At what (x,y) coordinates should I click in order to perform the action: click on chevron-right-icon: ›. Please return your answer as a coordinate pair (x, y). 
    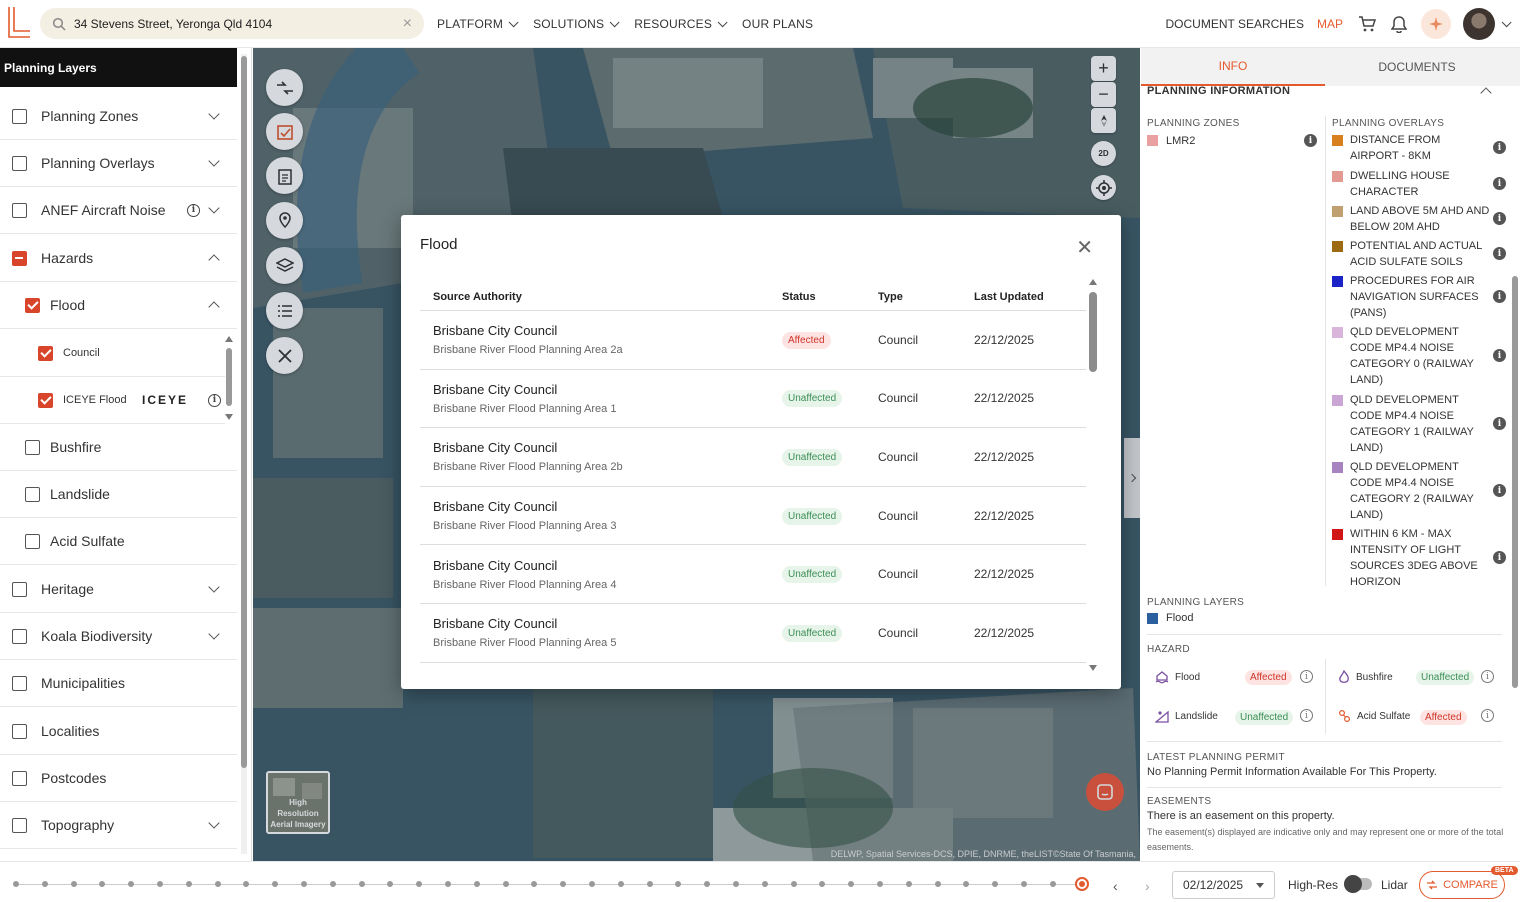
    Looking at the image, I should click on (1147, 886).